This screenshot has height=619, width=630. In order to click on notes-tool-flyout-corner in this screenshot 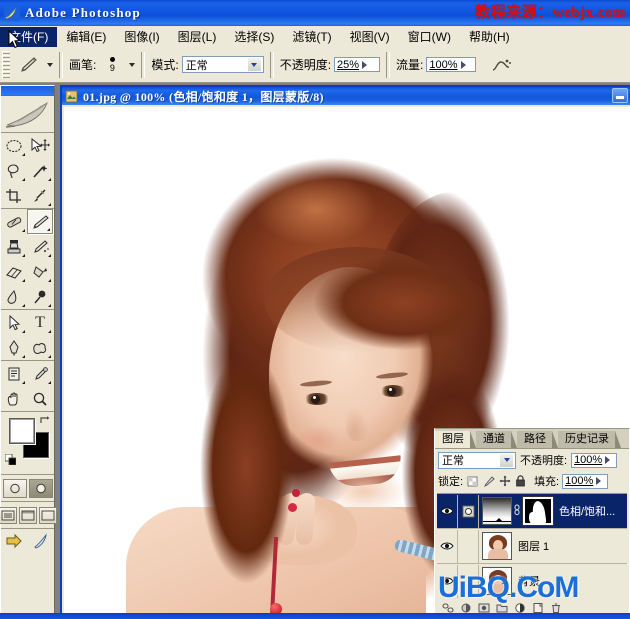, I will do `click(23, 382)`.